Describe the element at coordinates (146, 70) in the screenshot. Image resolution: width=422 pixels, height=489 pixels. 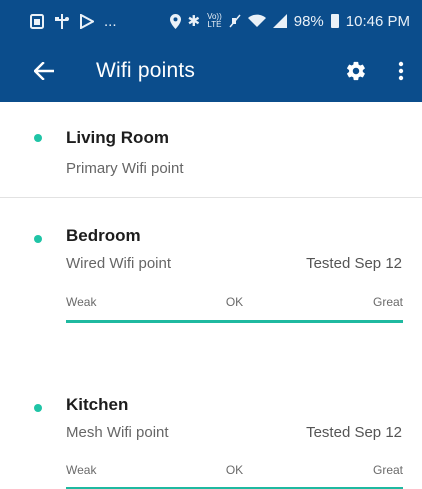
I see `page-title: Wifi points` at that location.